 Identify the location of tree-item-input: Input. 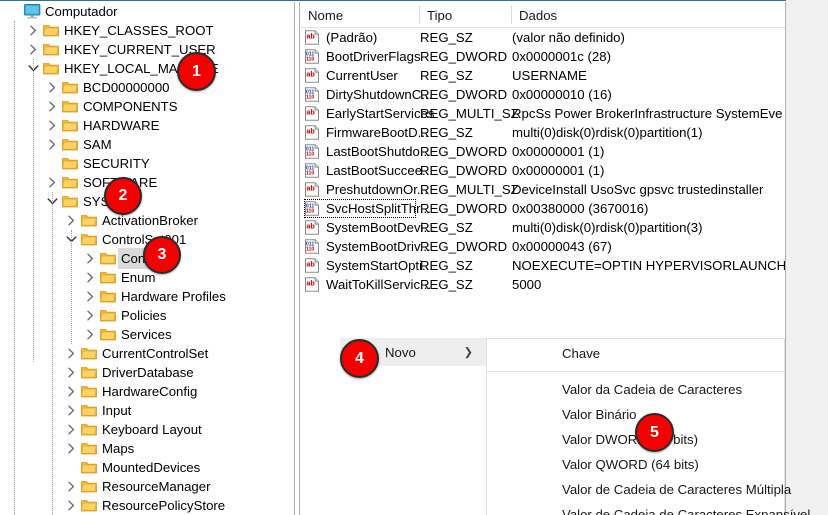
(146, 410).